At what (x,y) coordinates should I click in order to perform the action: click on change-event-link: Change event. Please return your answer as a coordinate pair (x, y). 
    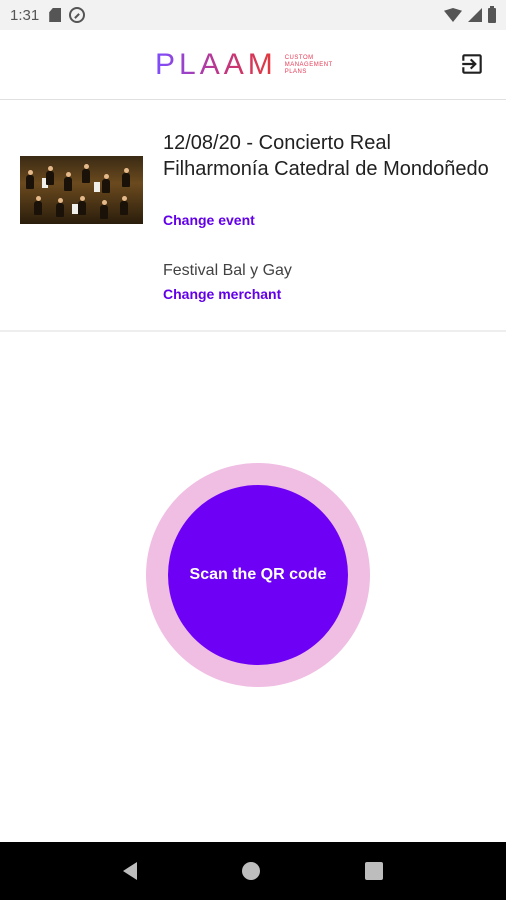
    Looking at the image, I should click on (209, 220).